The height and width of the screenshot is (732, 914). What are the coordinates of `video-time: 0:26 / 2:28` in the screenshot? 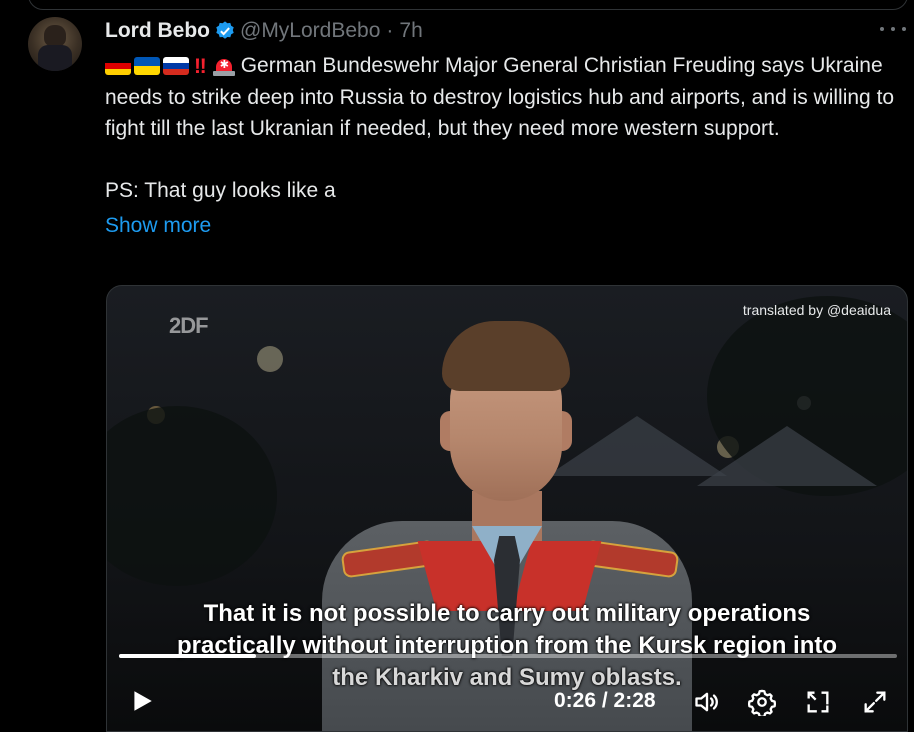 It's located at (605, 700).